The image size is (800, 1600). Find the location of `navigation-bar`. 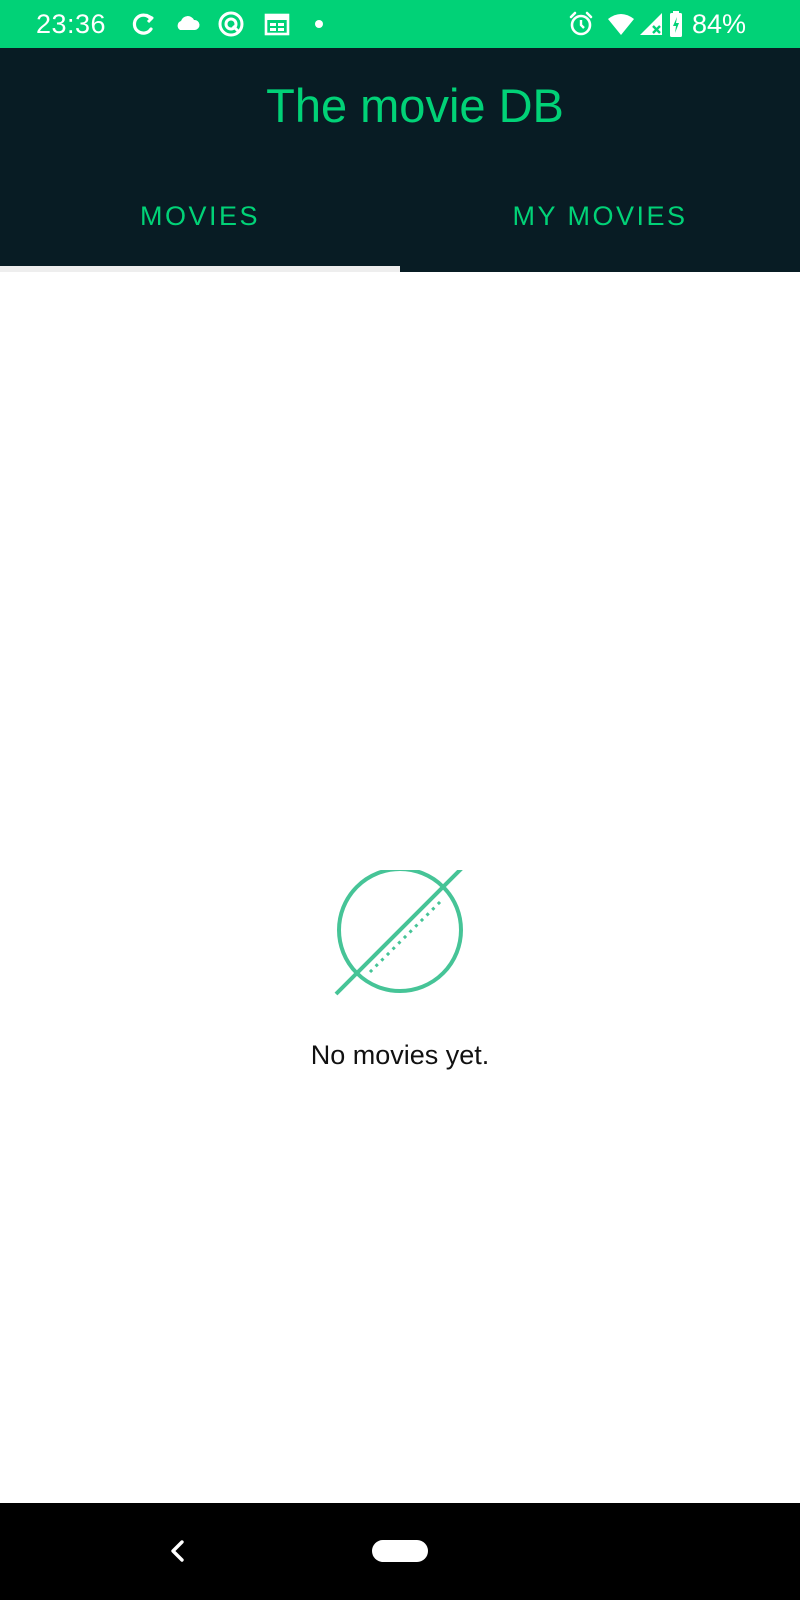

navigation-bar is located at coordinates (400, 1551).